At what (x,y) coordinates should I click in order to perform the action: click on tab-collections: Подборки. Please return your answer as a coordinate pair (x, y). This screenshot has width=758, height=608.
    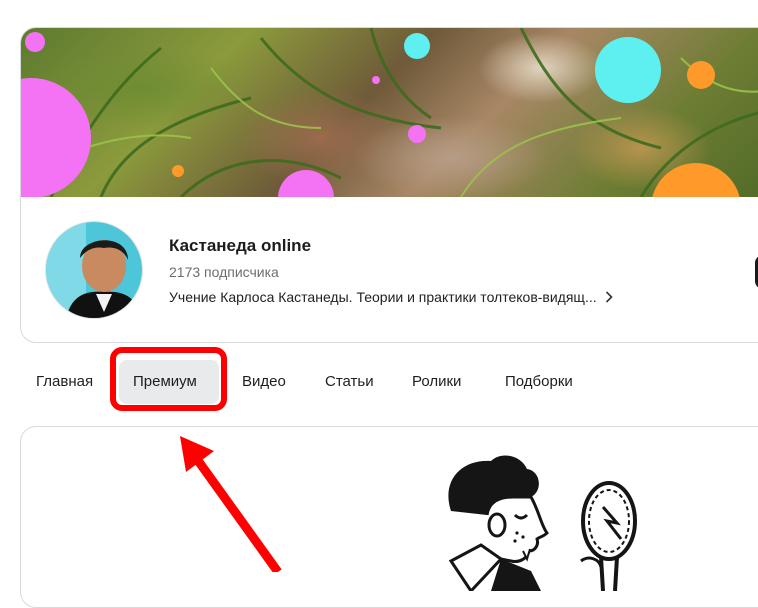
    Looking at the image, I should click on (539, 382).